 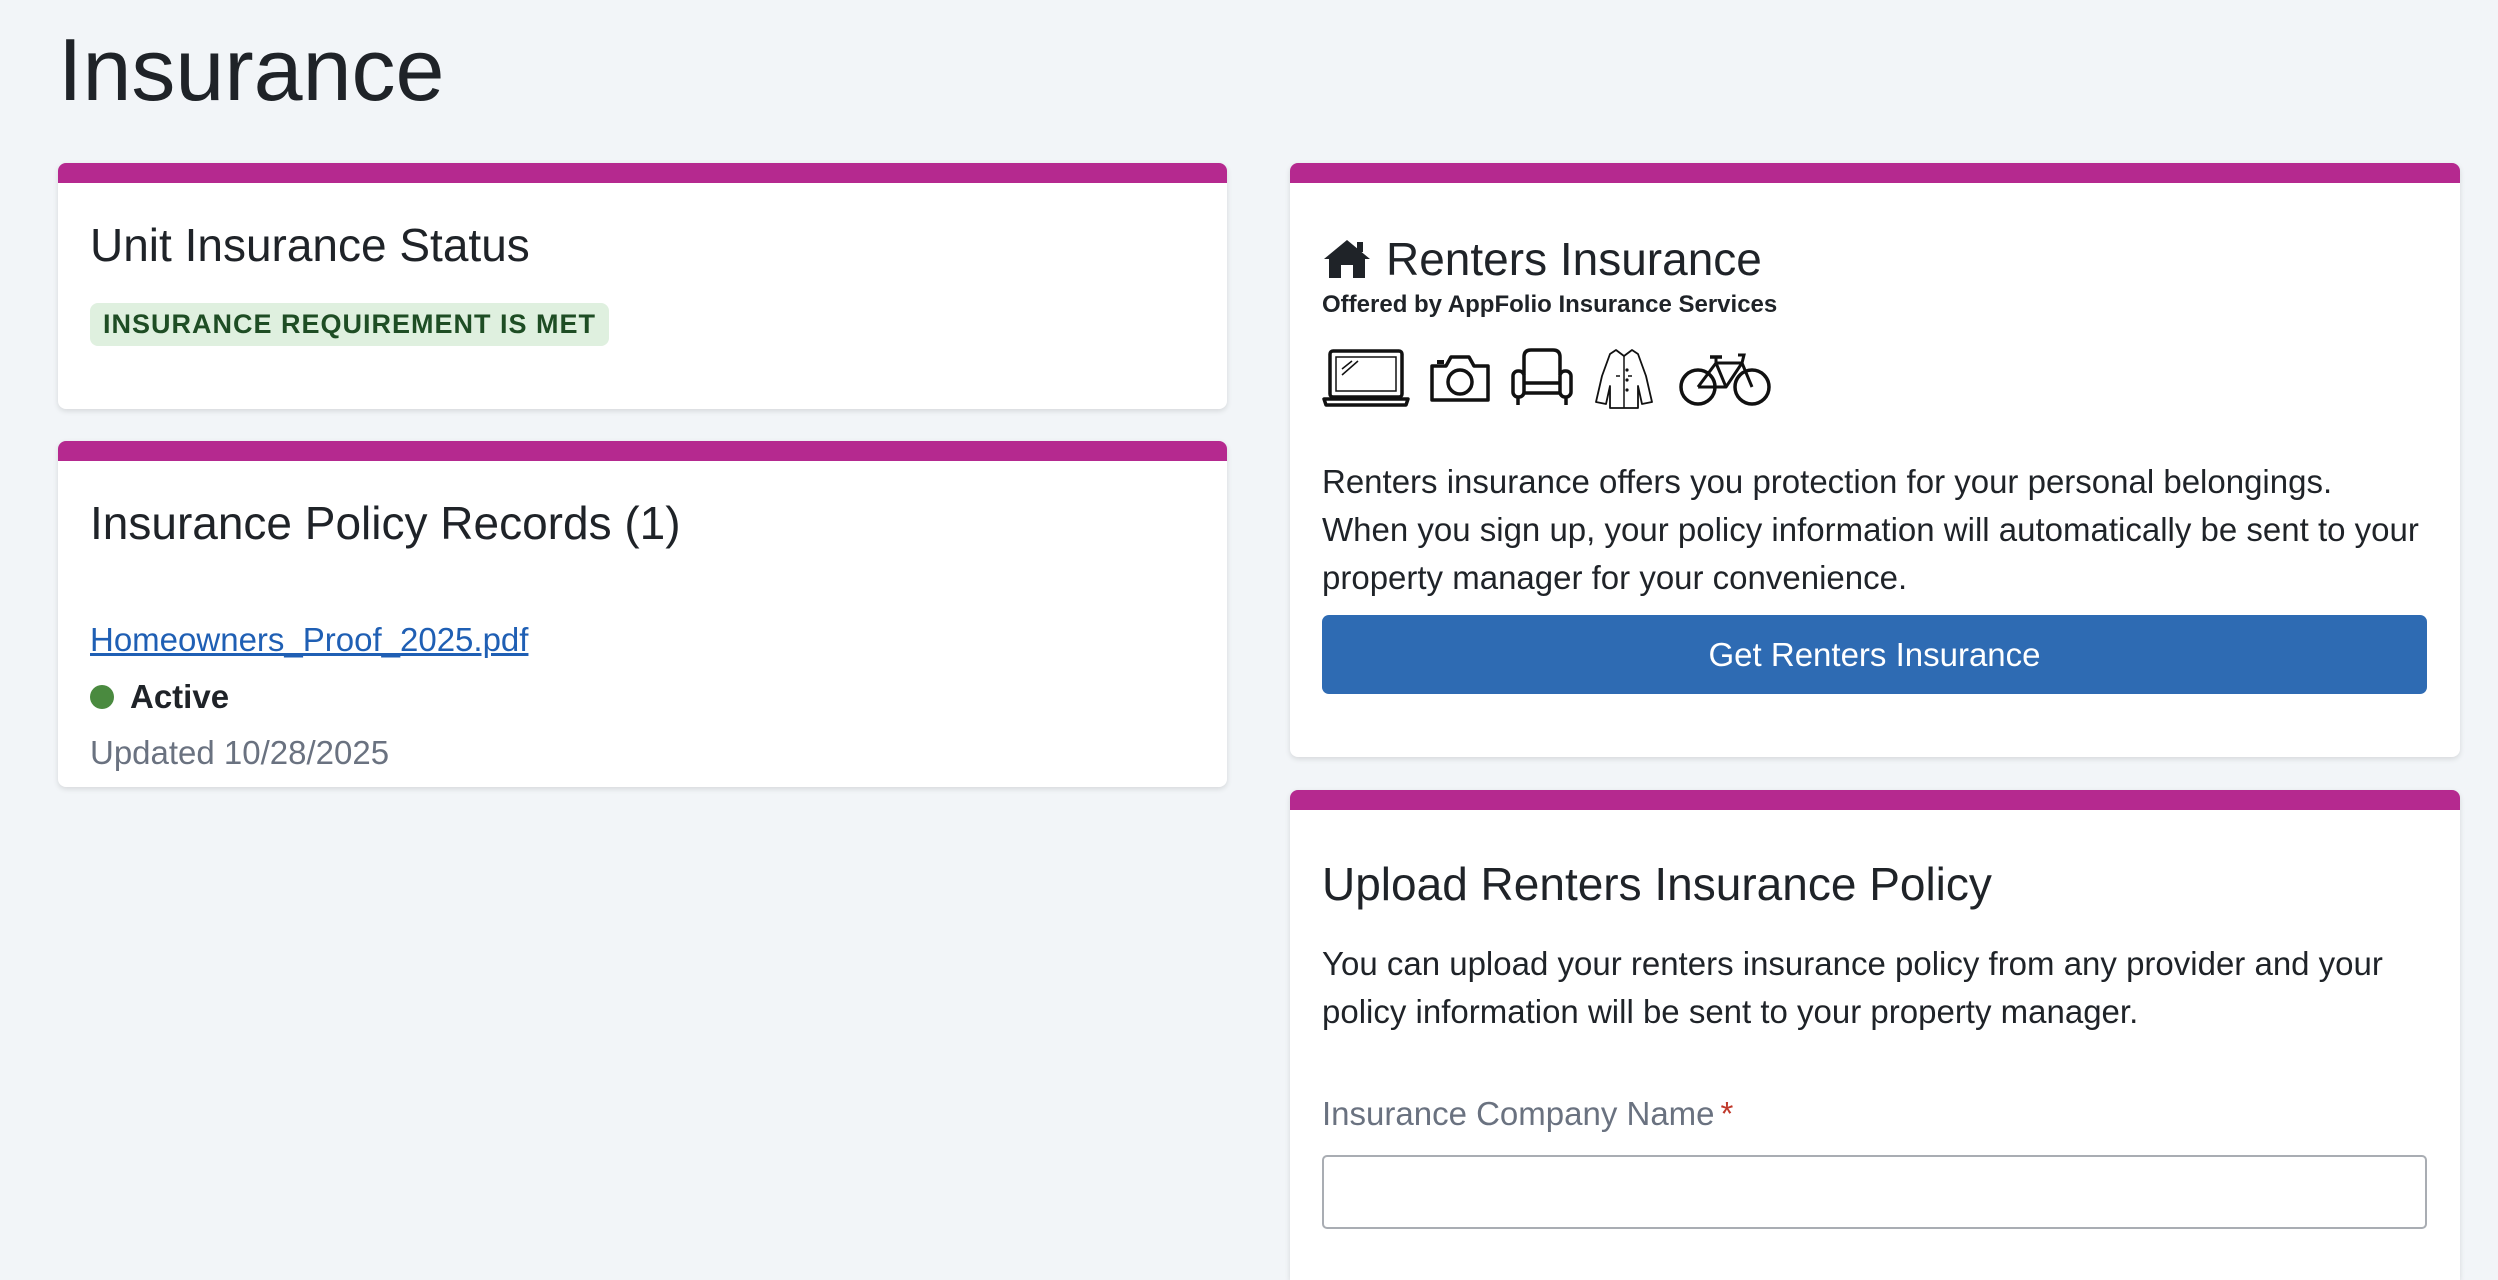 What do you see at coordinates (1518, 1113) in the screenshot?
I see `company-name-label-text: Insurance Company Name` at bounding box center [1518, 1113].